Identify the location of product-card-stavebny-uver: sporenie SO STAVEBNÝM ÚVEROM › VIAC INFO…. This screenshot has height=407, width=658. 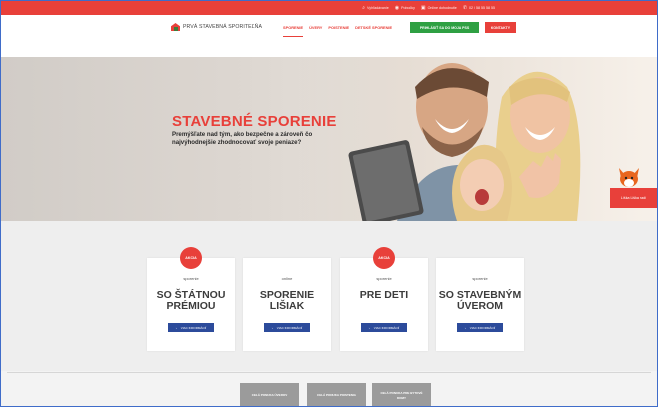
(480, 304).